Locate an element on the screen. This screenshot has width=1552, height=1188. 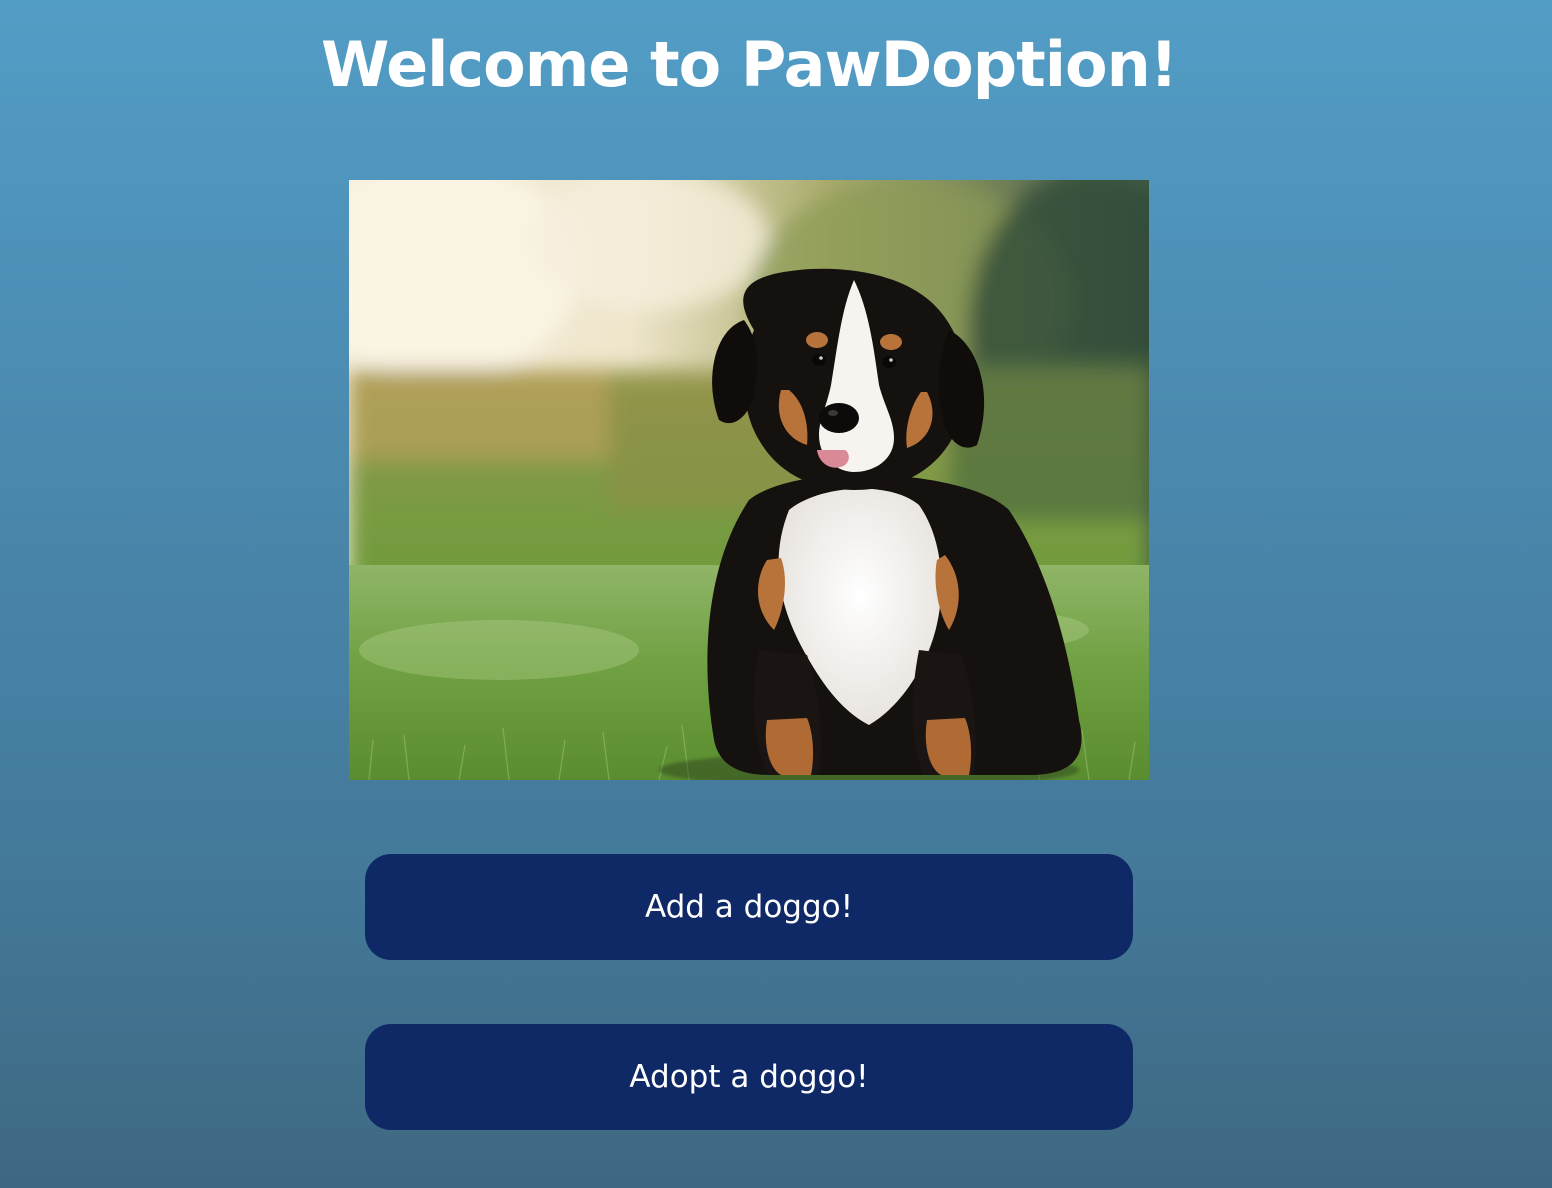
add-doggo-button: Add a doggo! is located at coordinates (749, 907).